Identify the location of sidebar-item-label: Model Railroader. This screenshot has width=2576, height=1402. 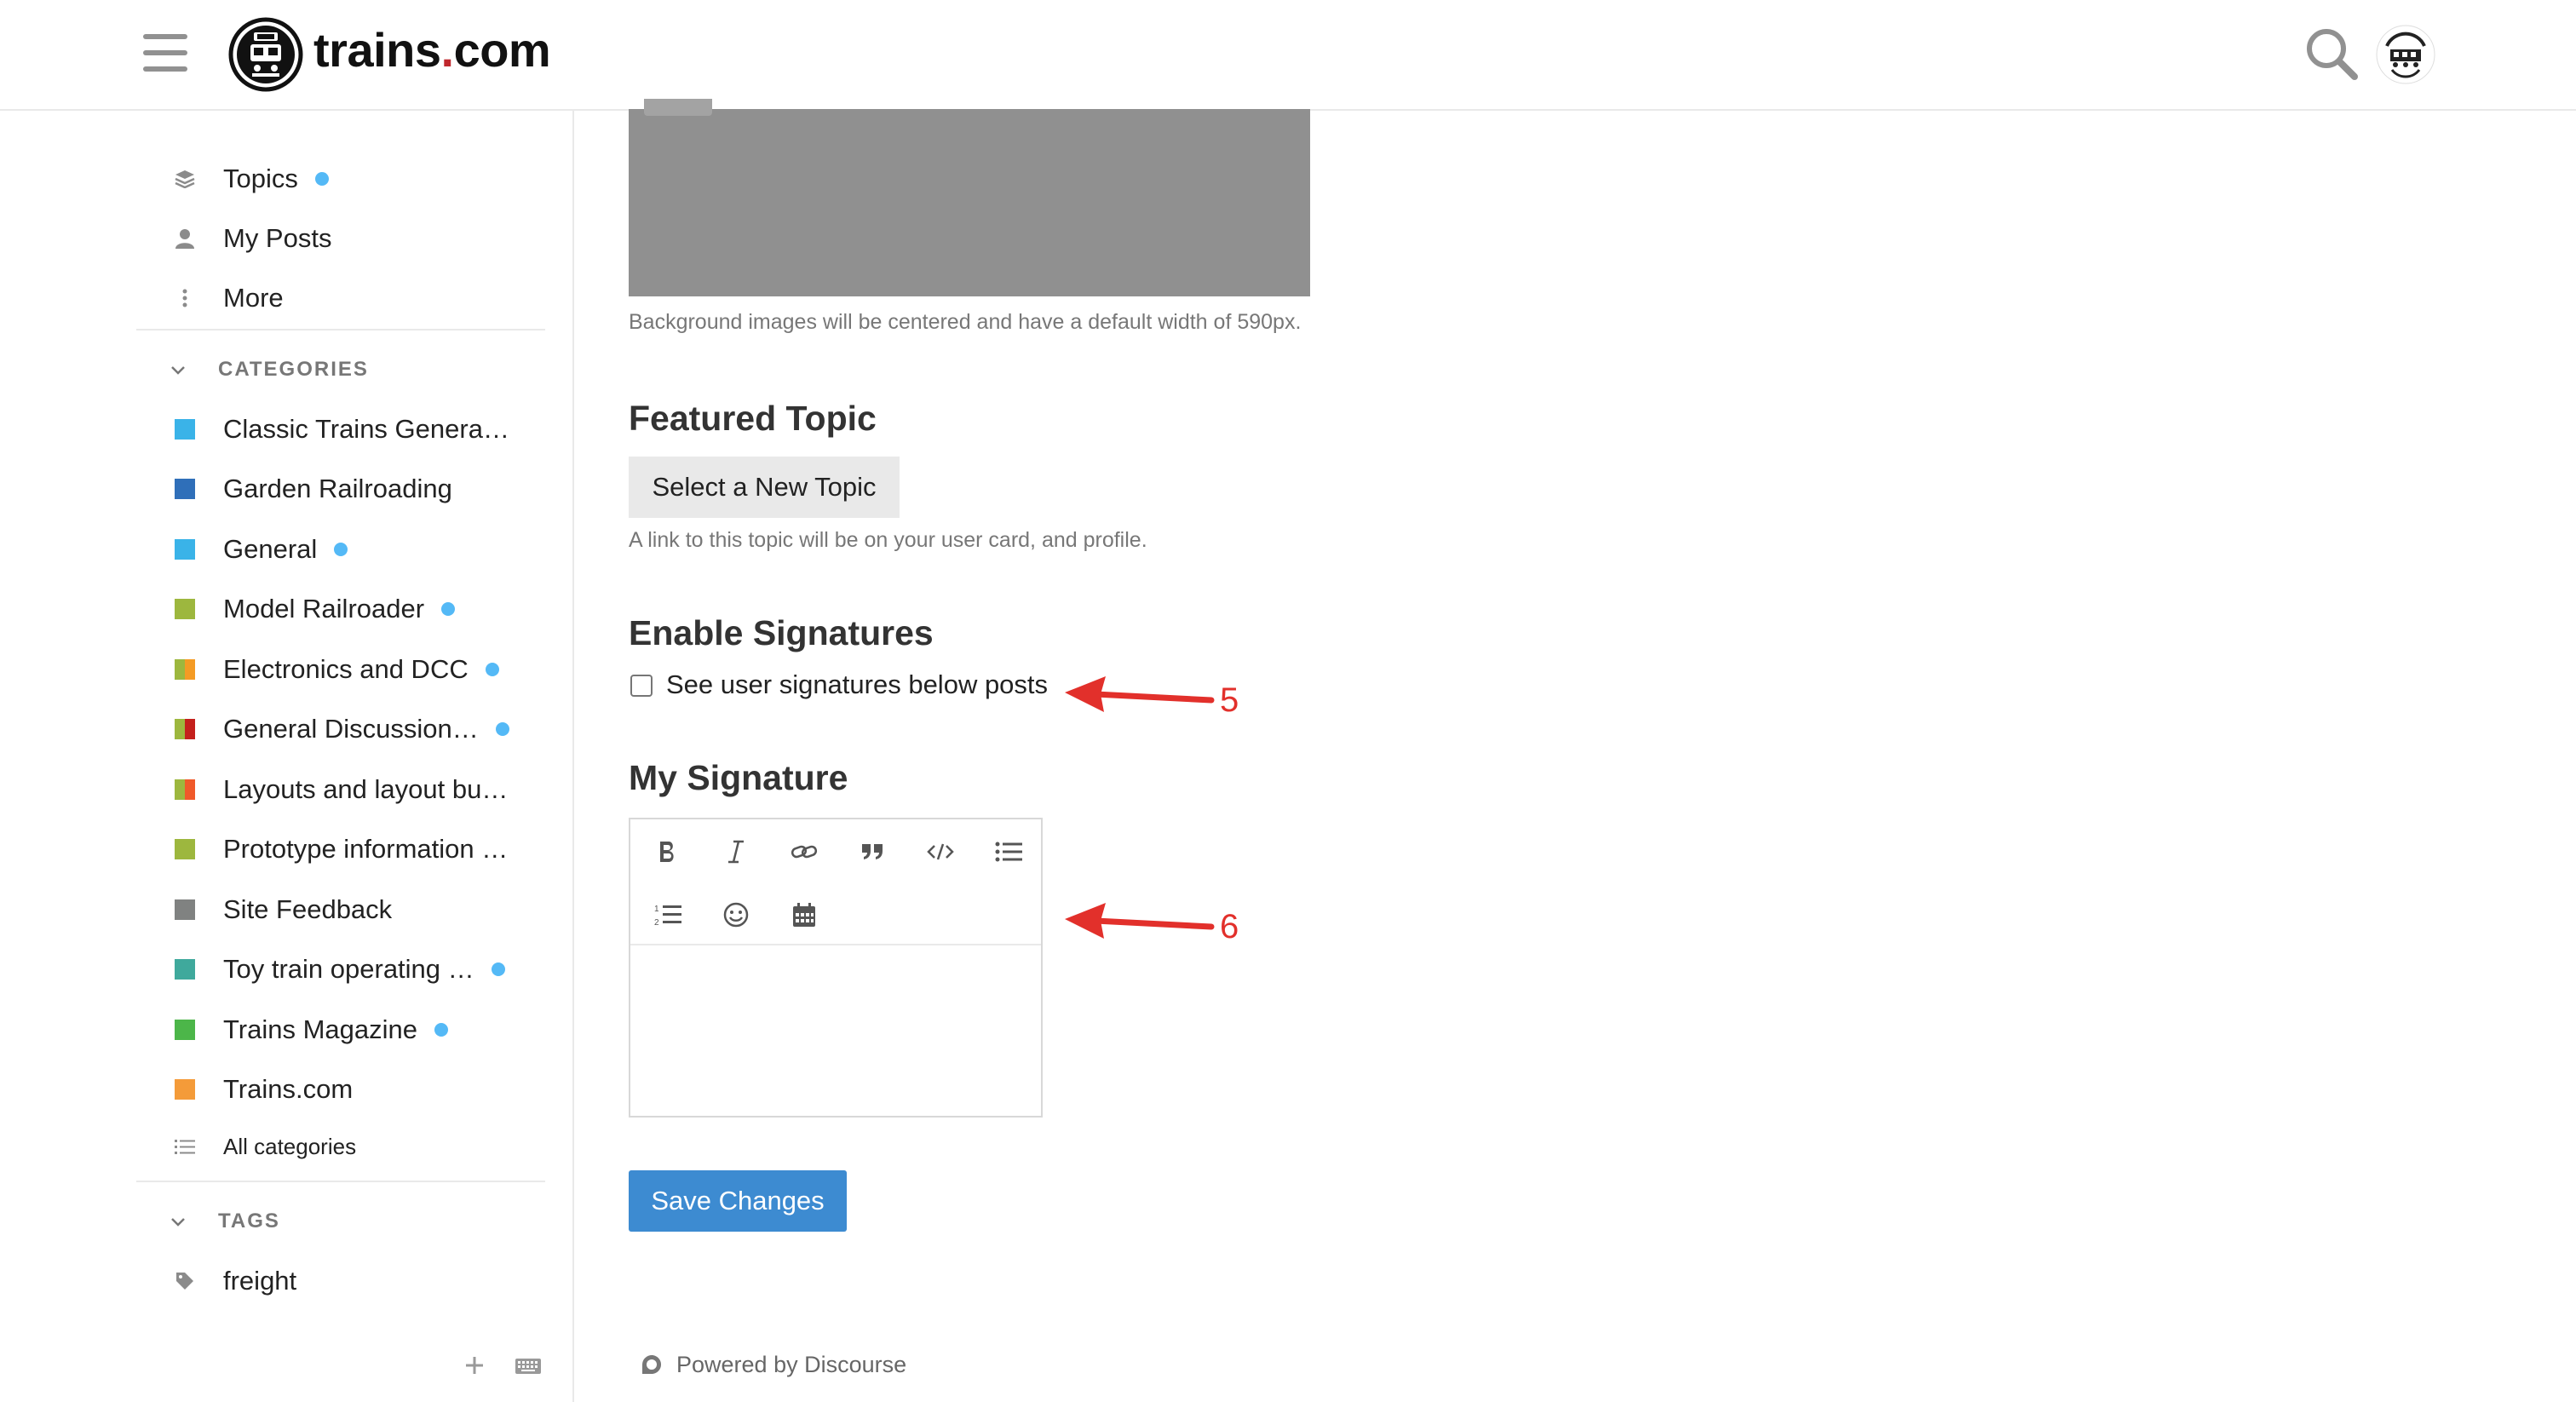
(324, 608).